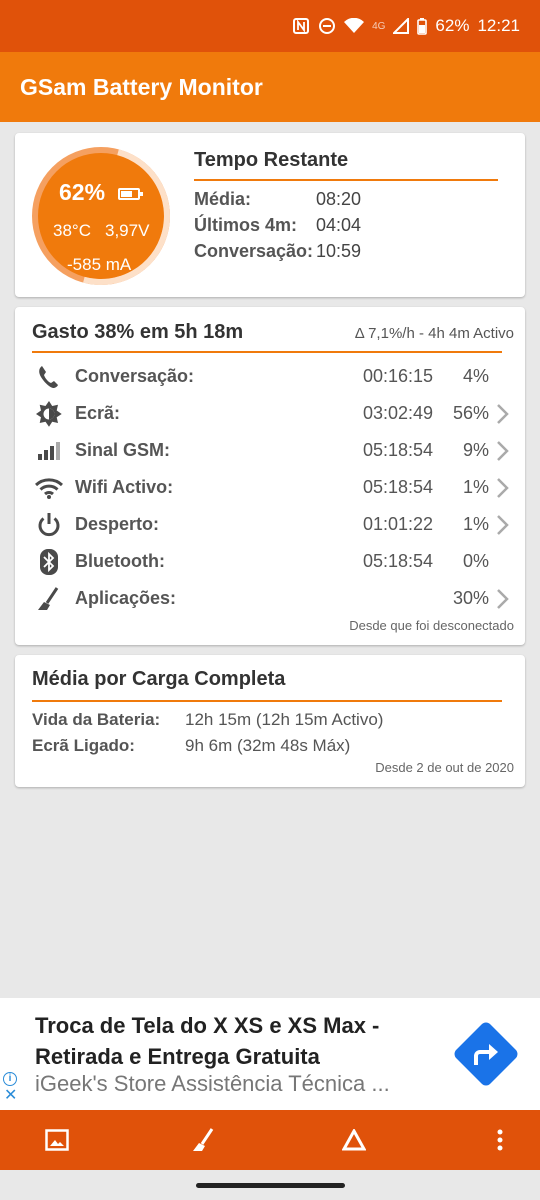  What do you see at coordinates (246, 225) in the screenshot?
I see `remaining-label: Últimos 4m:` at bounding box center [246, 225].